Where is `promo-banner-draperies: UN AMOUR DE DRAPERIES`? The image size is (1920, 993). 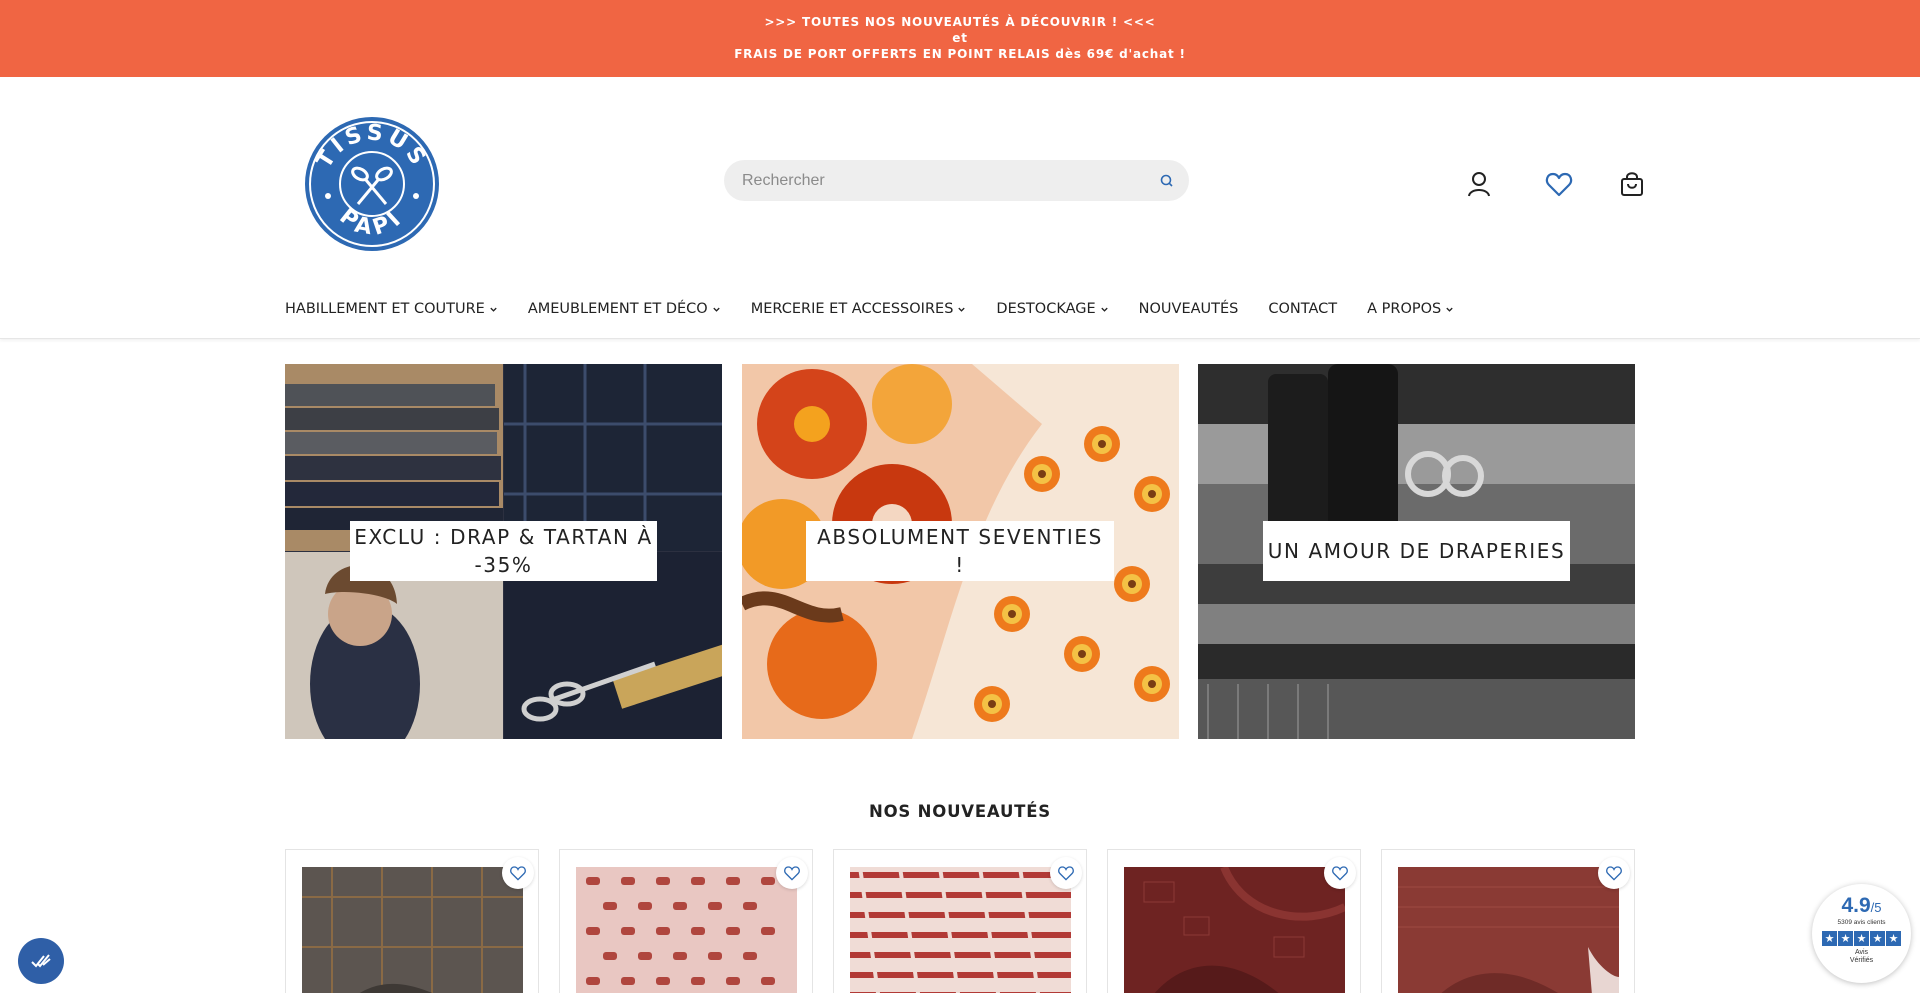
promo-banner-draperies: UN AMOUR DE DRAPERIES is located at coordinates (1416, 551).